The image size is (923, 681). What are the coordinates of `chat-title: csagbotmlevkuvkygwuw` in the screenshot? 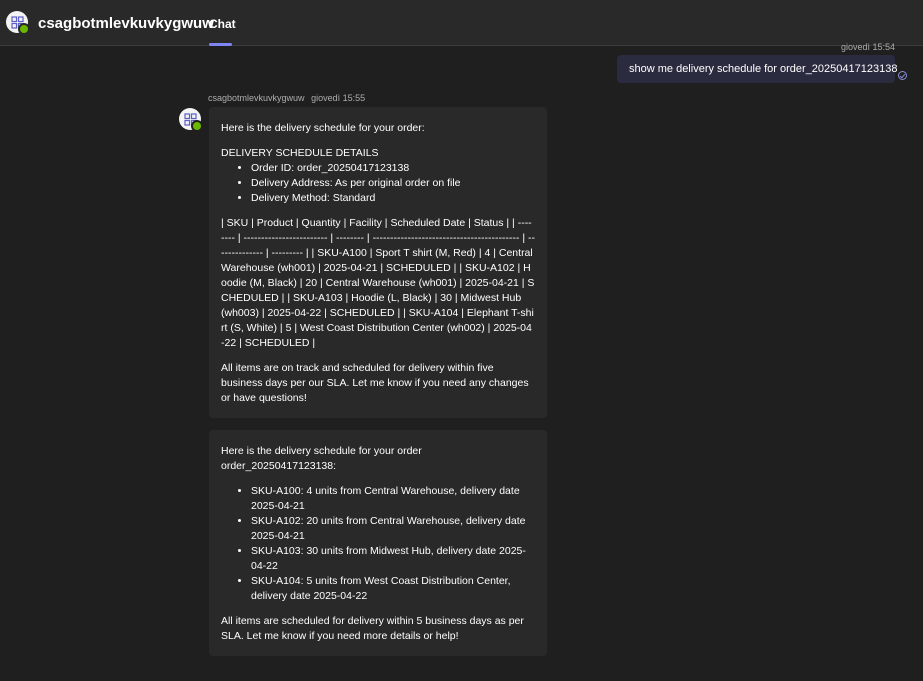 It's located at (126, 23).